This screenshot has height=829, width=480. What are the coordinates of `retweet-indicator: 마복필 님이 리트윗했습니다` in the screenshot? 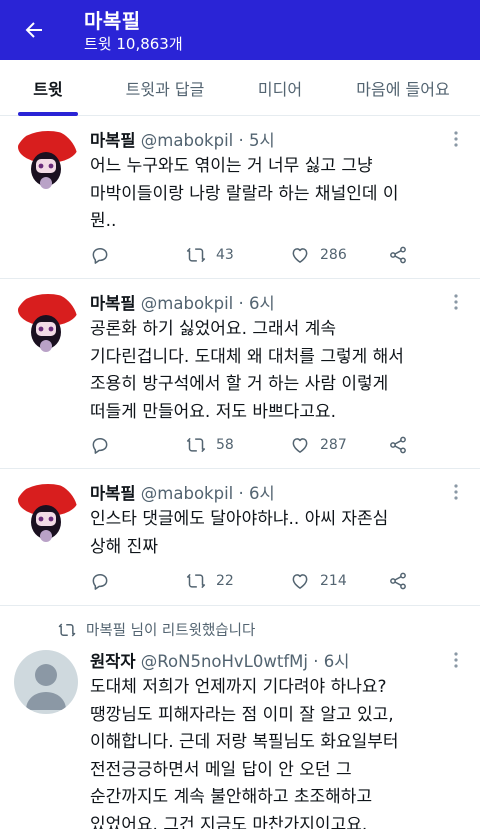 It's located at (156, 629).